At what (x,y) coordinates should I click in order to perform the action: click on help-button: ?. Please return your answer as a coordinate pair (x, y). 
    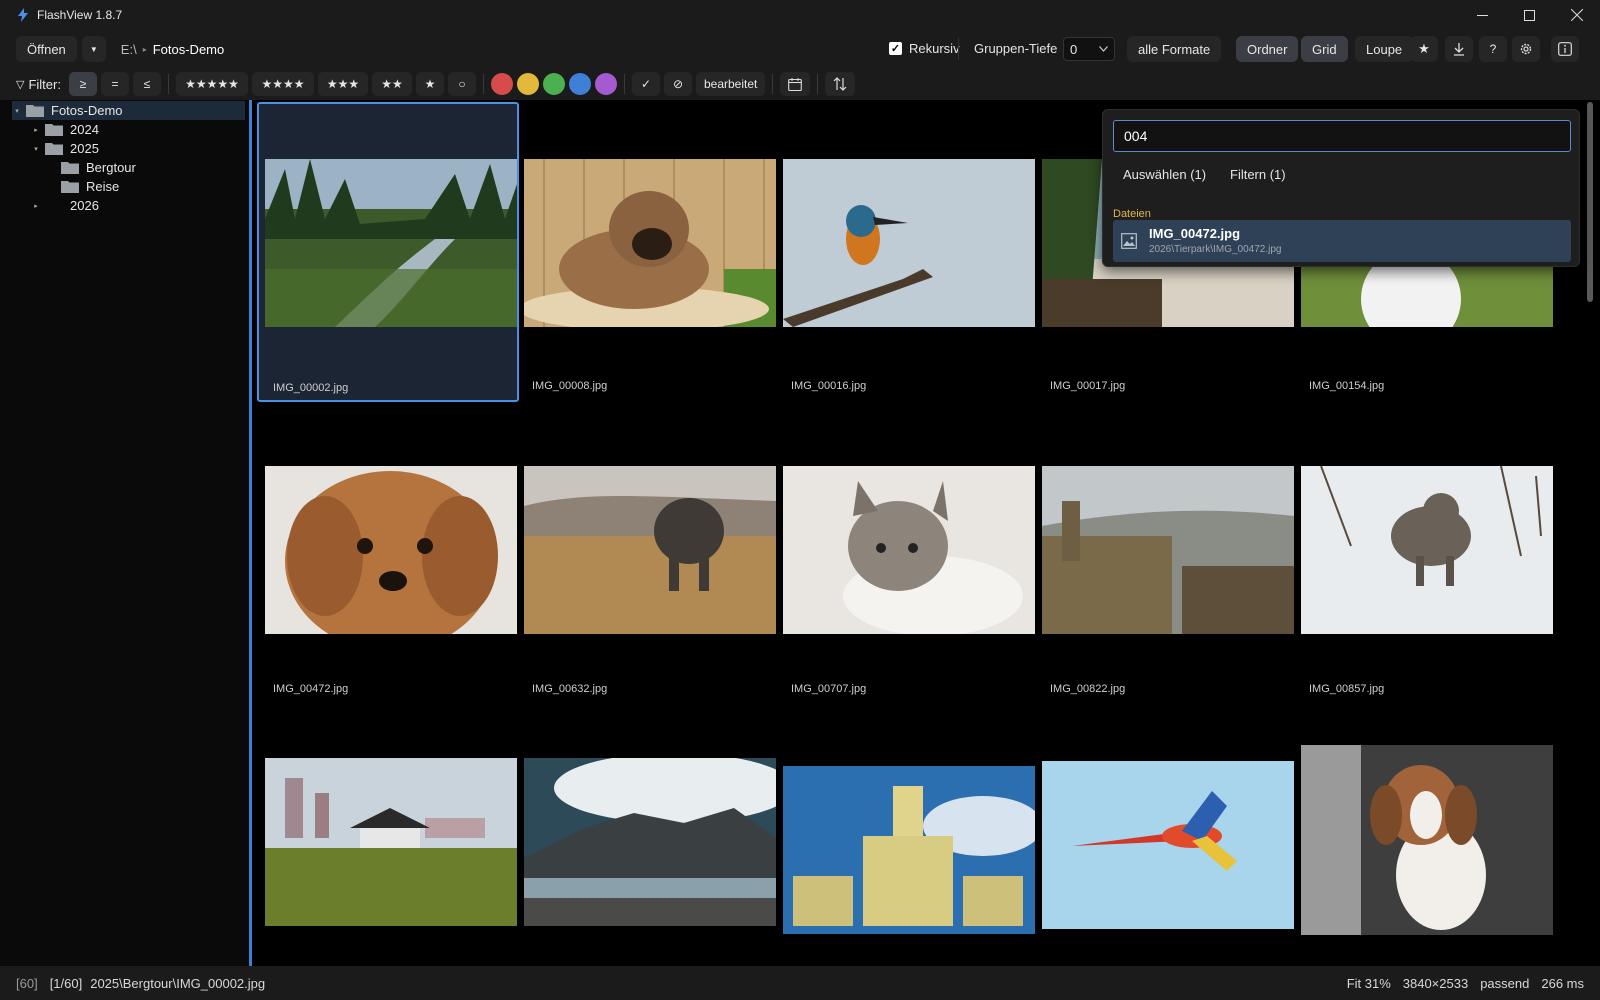
    Looking at the image, I should click on (1493, 49).